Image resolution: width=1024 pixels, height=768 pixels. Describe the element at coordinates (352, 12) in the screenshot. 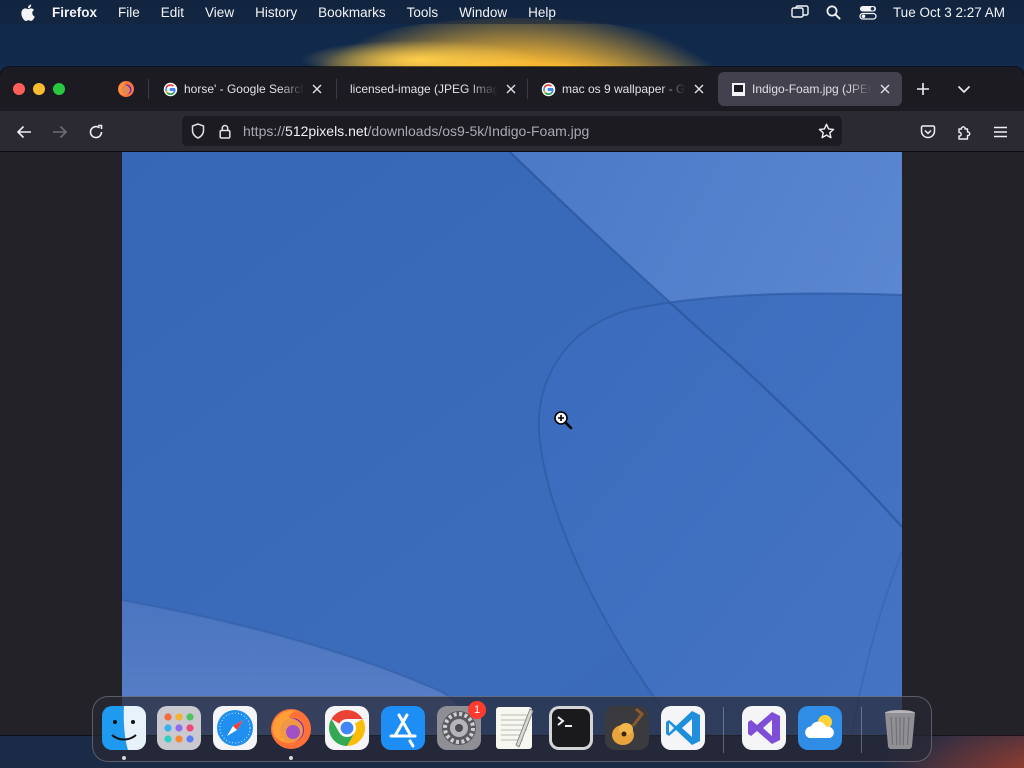

I see `menu-bookmarks: Bookmarks` at that location.